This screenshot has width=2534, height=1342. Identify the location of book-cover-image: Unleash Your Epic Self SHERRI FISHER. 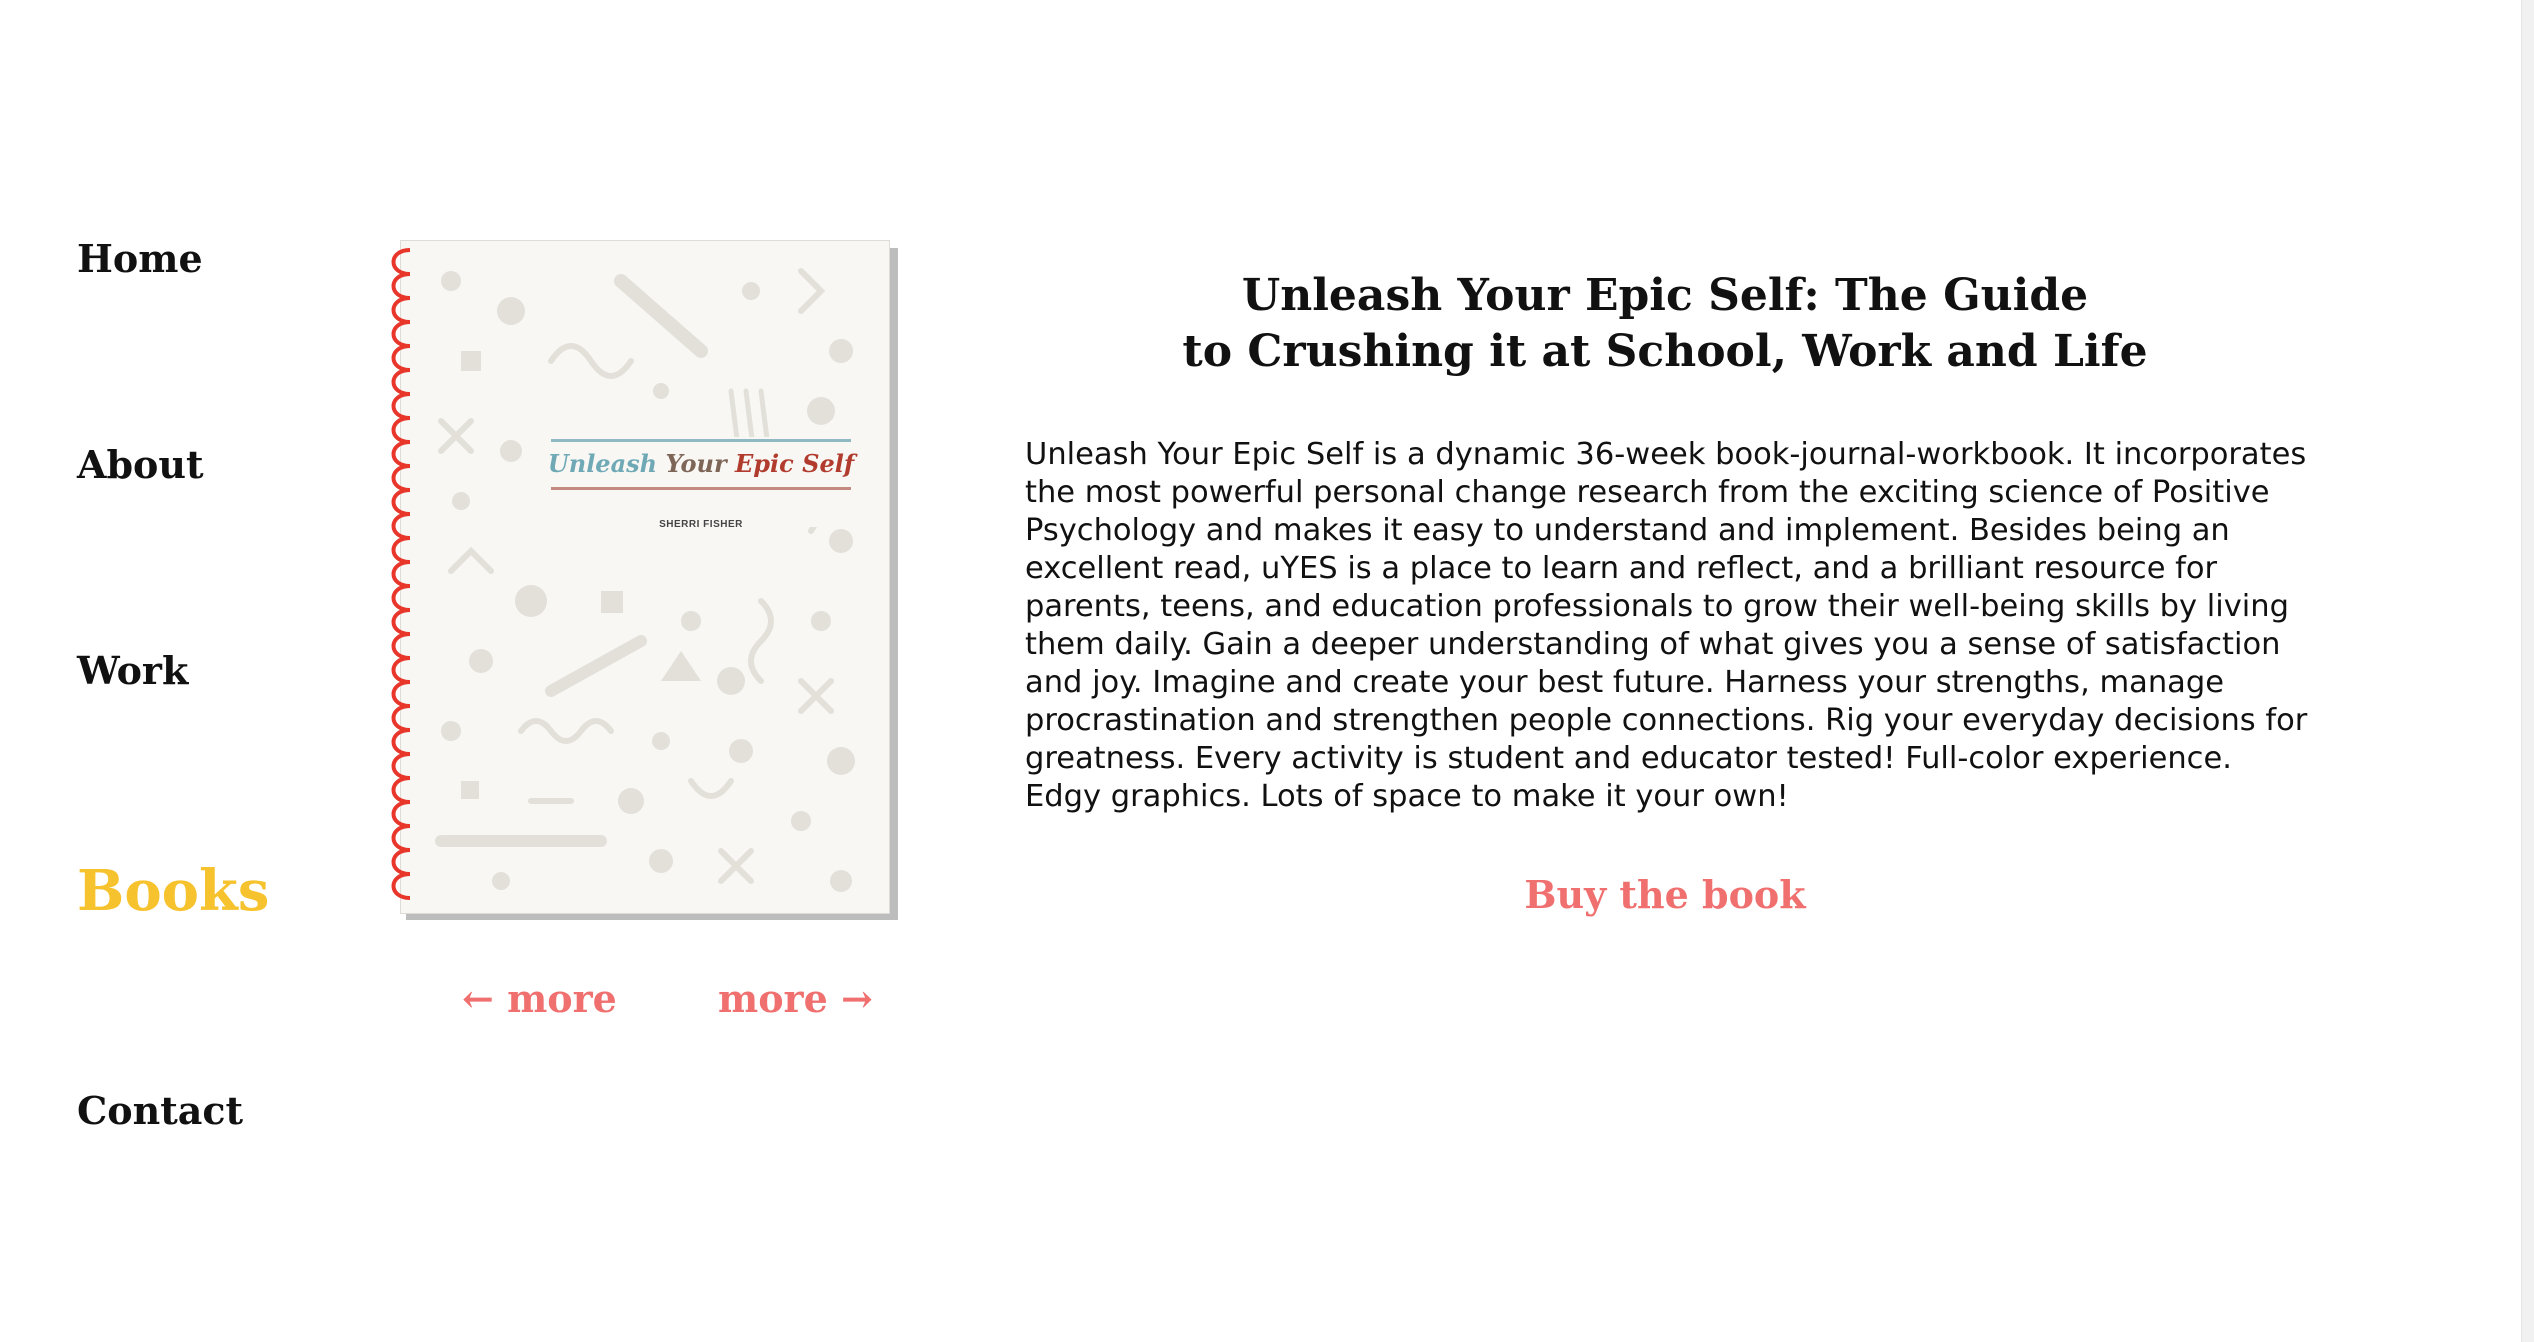
(640, 580).